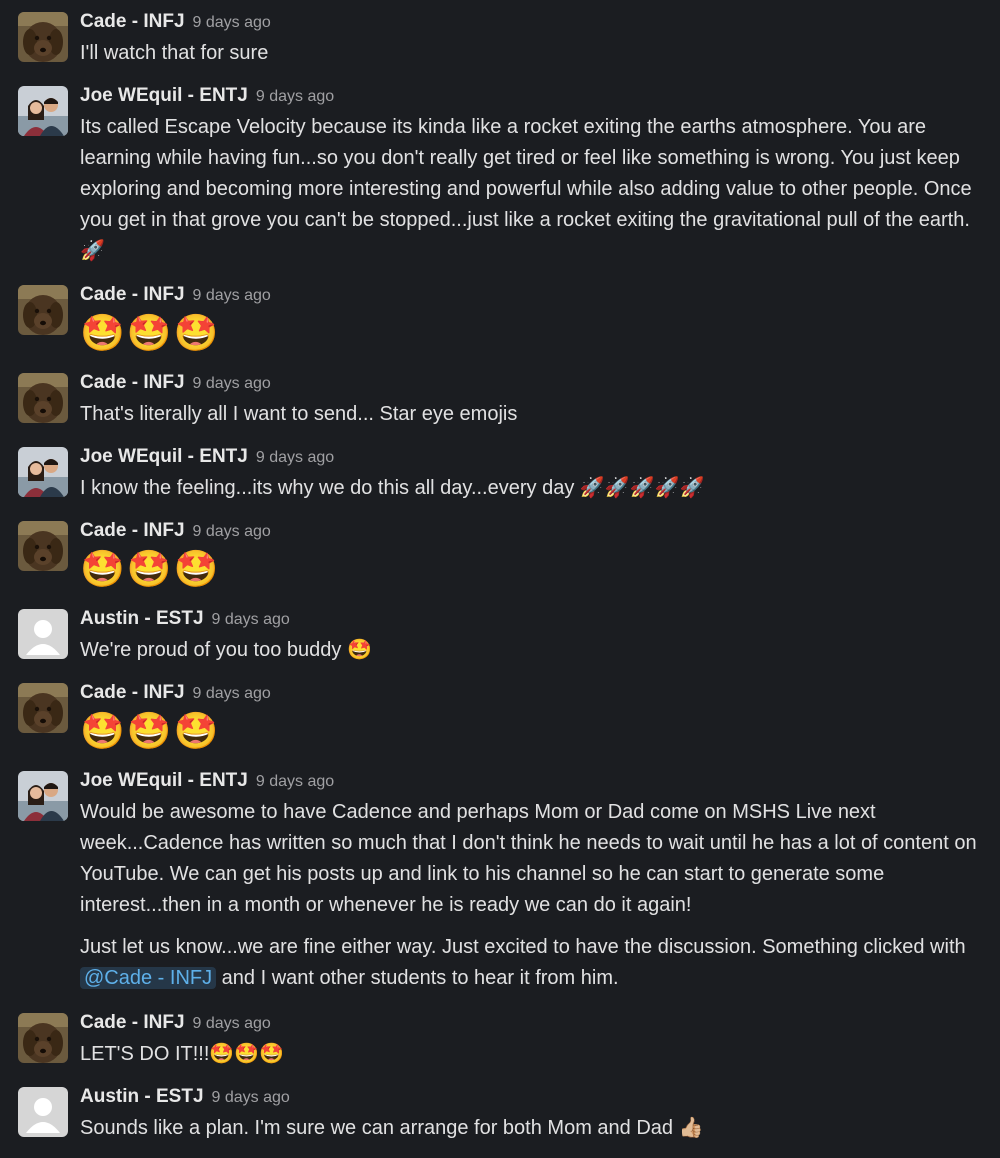  What do you see at coordinates (145, 1054) in the screenshot?
I see `message-text: LET'S DO IT!!!` at bounding box center [145, 1054].